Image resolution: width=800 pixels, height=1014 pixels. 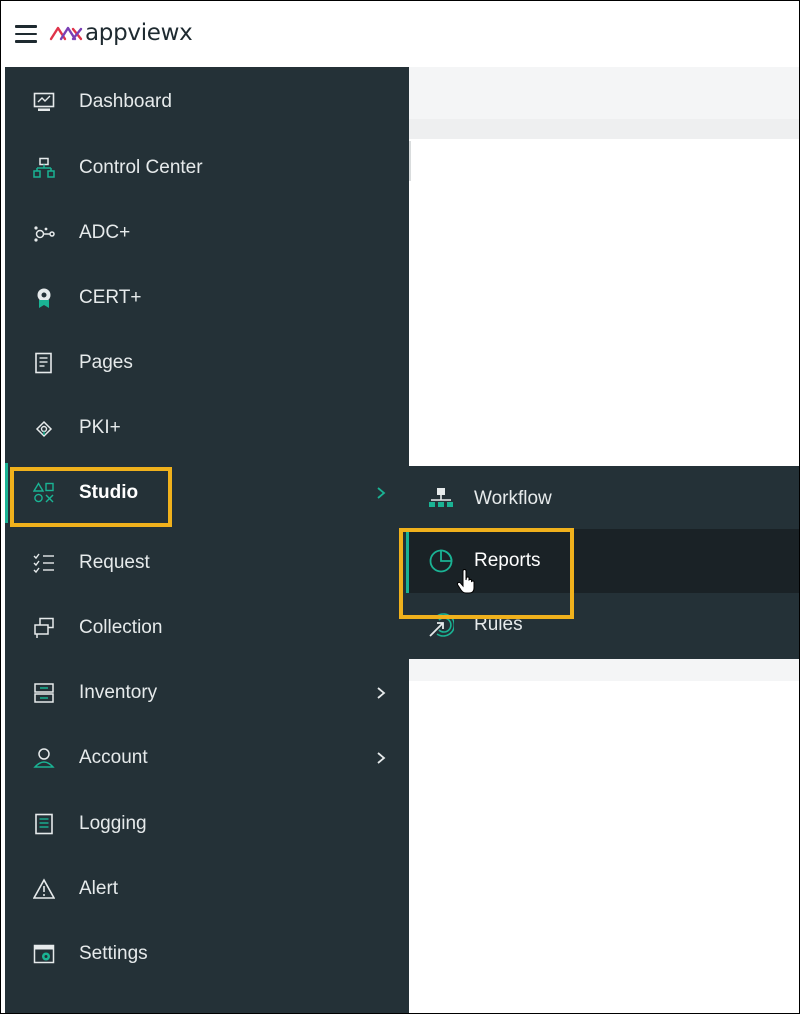 What do you see at coordinates (113, 757) in the screenshot?
I see `sidebar-item-label: Account` at bounding box center [113, 757].